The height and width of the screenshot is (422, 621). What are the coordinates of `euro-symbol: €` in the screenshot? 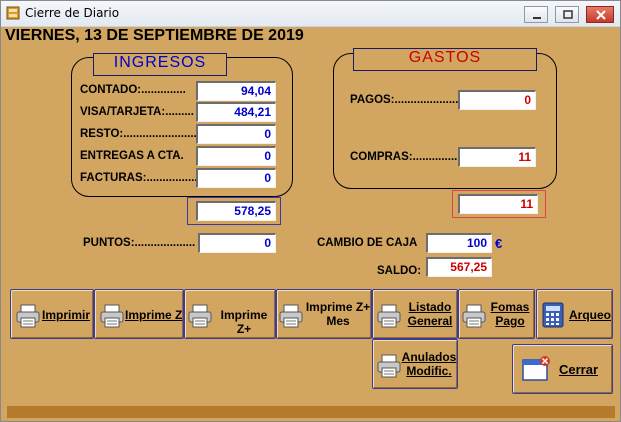 It's located at (499, 243).